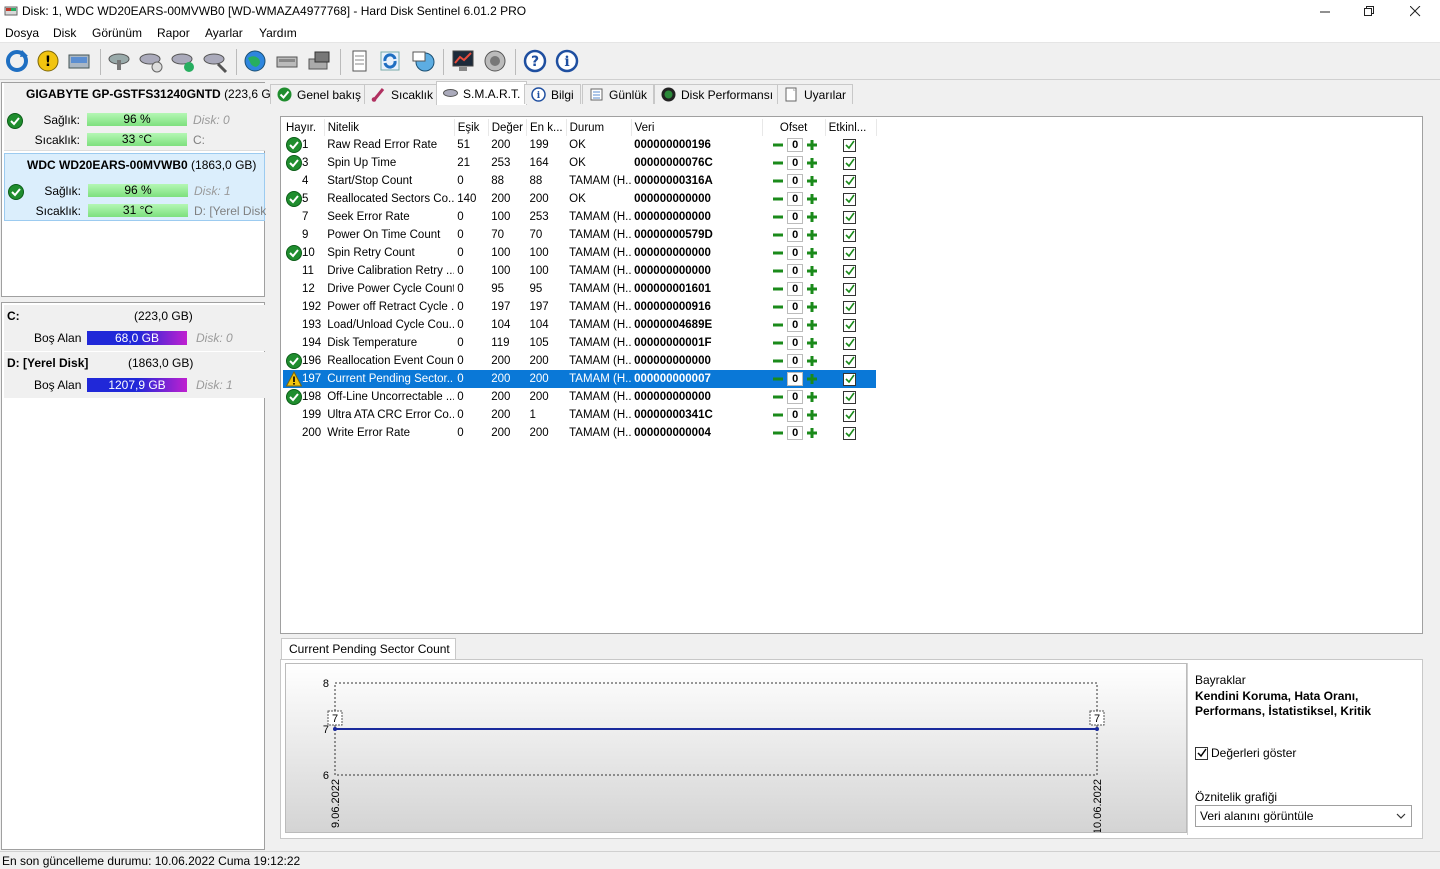  What do you see at coordinates (482, 93) in the screenshot?
I see `tab-smart: S.M.A.R.T.` at bounding box center [482, 93].